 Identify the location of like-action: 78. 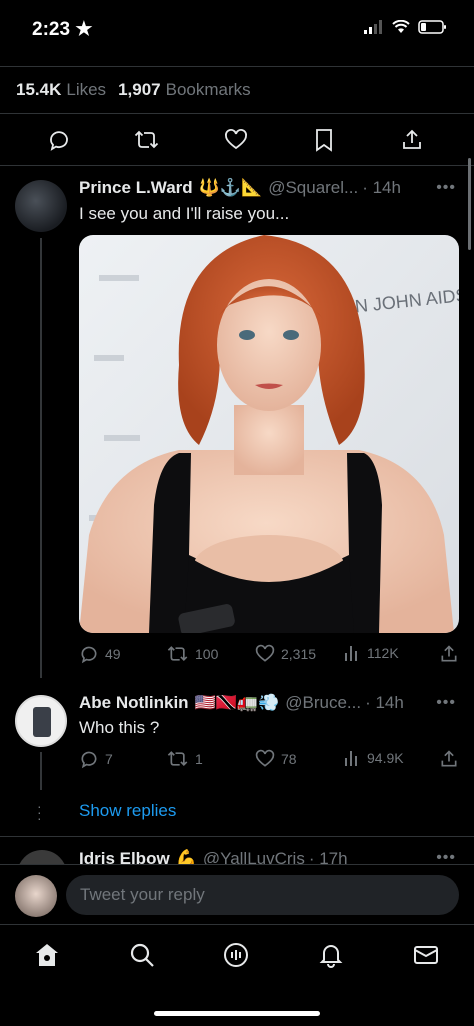
(276, 759).